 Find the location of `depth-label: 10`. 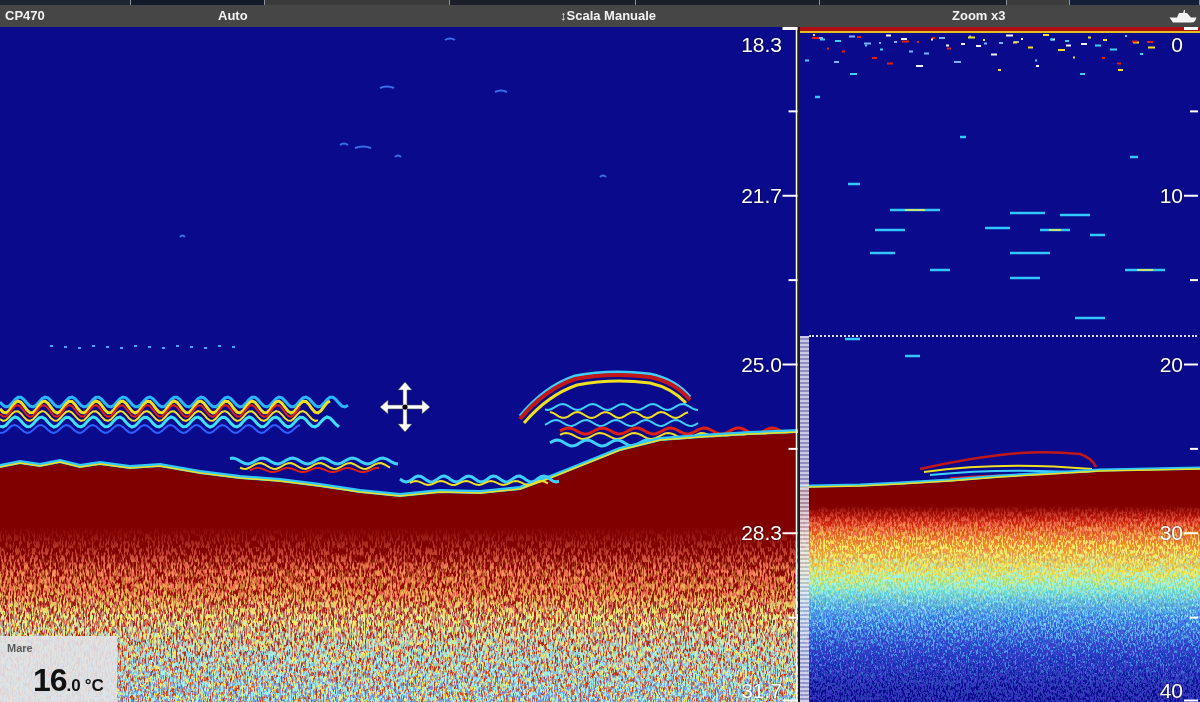

depth-label: 10 is located at coordinates (1171, 195).